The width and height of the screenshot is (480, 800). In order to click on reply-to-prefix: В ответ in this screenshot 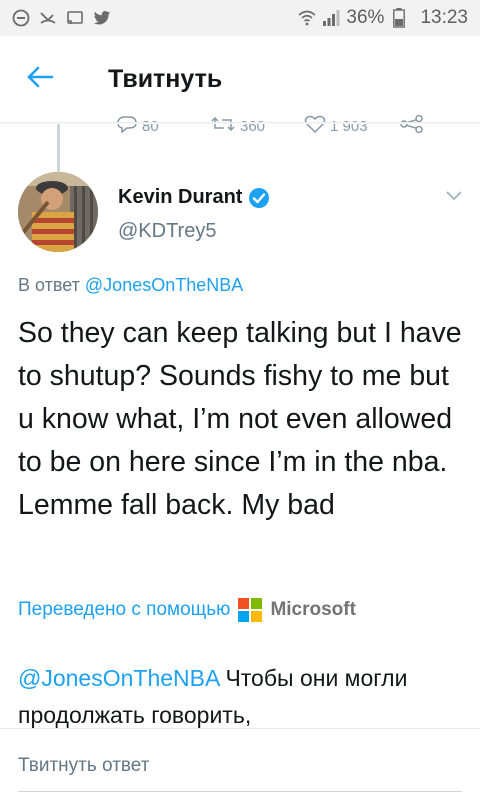, I will do `click(49, 285)`.